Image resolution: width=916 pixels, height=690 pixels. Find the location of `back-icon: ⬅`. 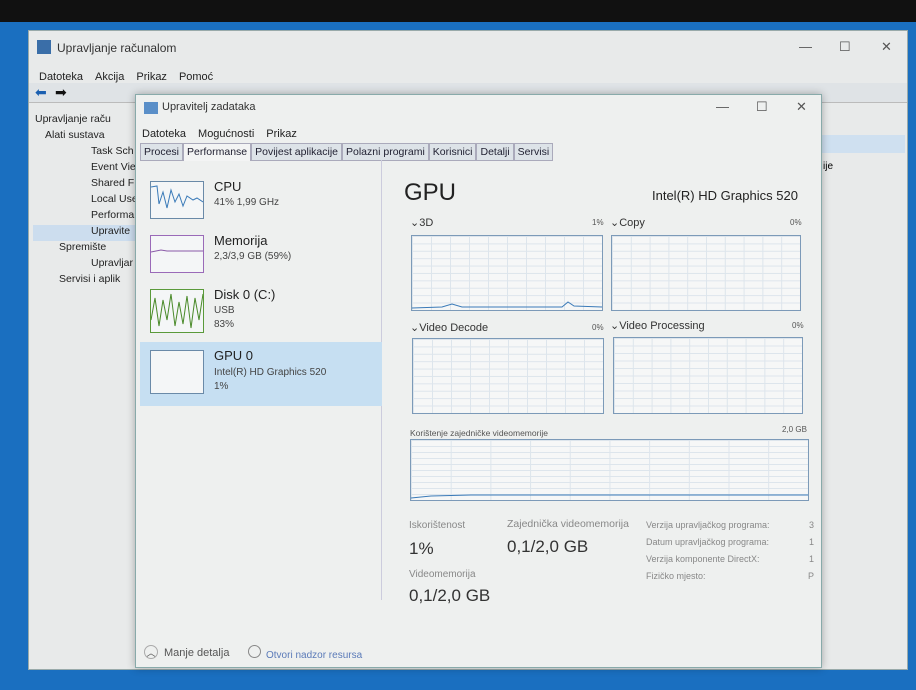

back-icon: ⬅ is located at coordinates (41, 92).